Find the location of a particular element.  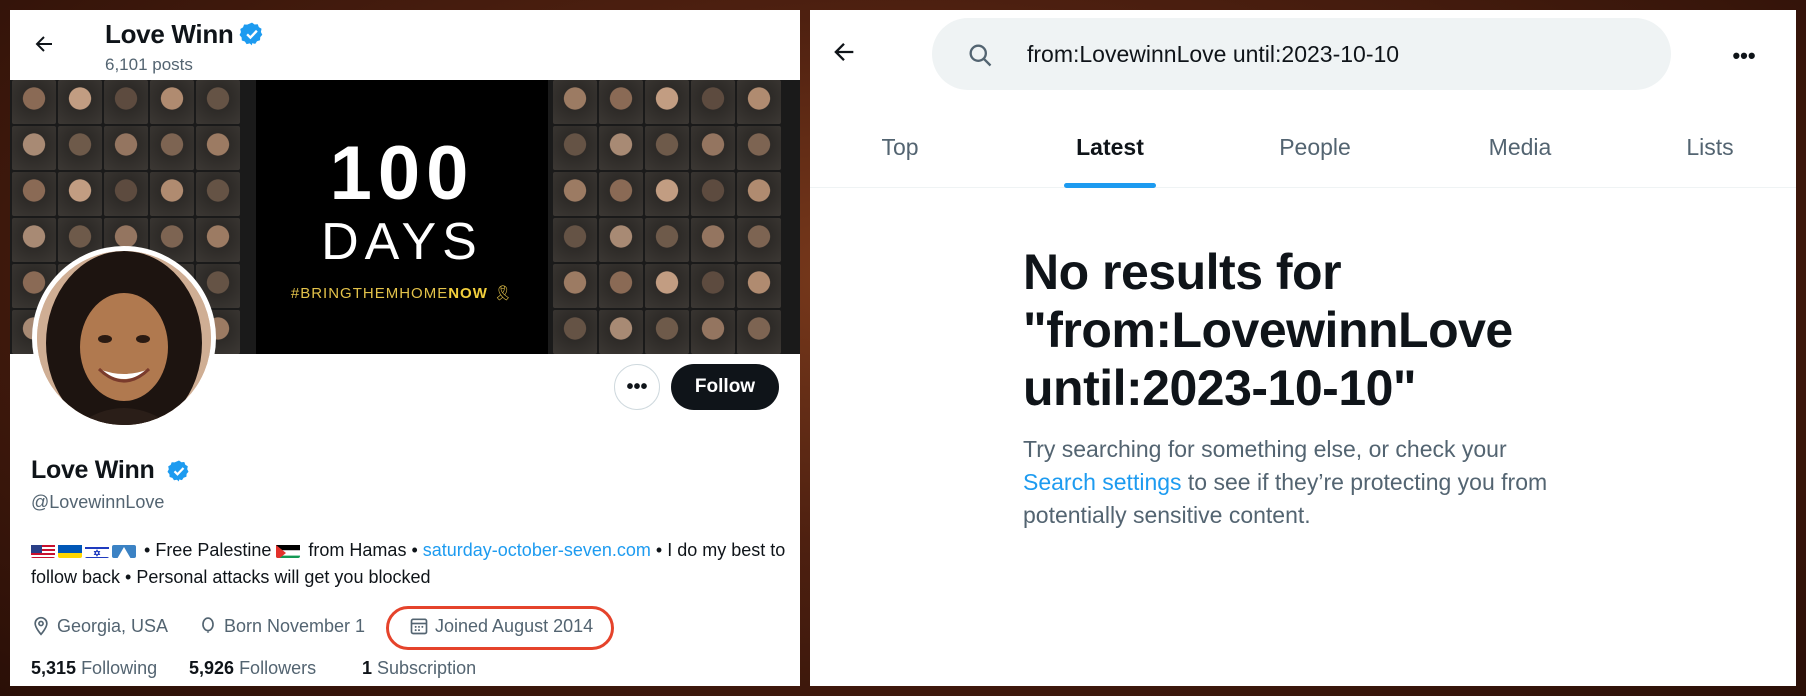

search-query: from:LovewinnLove until:2023-10-10 is located at coordinates (1213, 54).